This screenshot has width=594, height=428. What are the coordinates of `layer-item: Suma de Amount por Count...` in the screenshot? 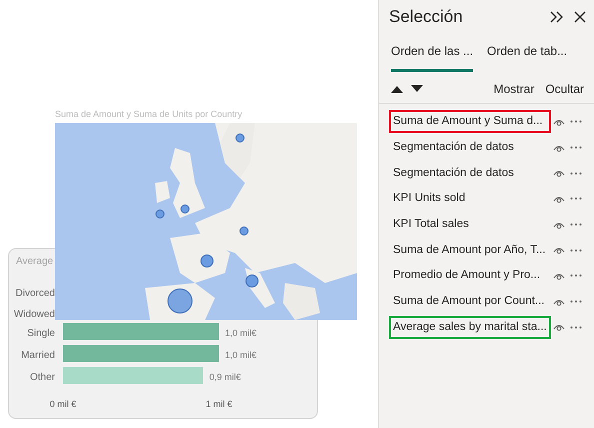 It's located at (470, 302).